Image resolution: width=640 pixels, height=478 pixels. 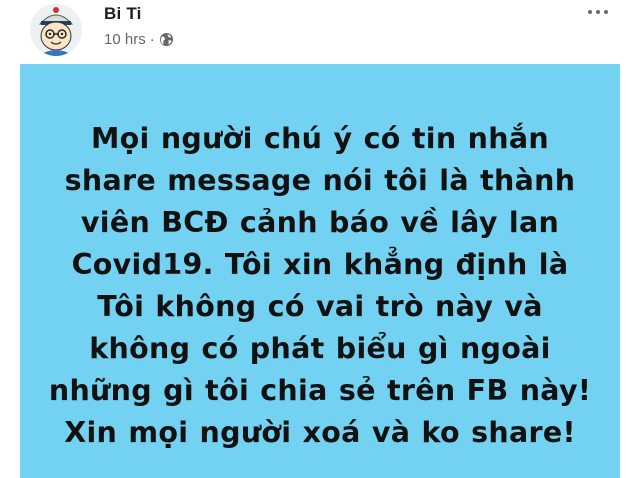 I want to click on globe-icon, so click(x=166, y=39).